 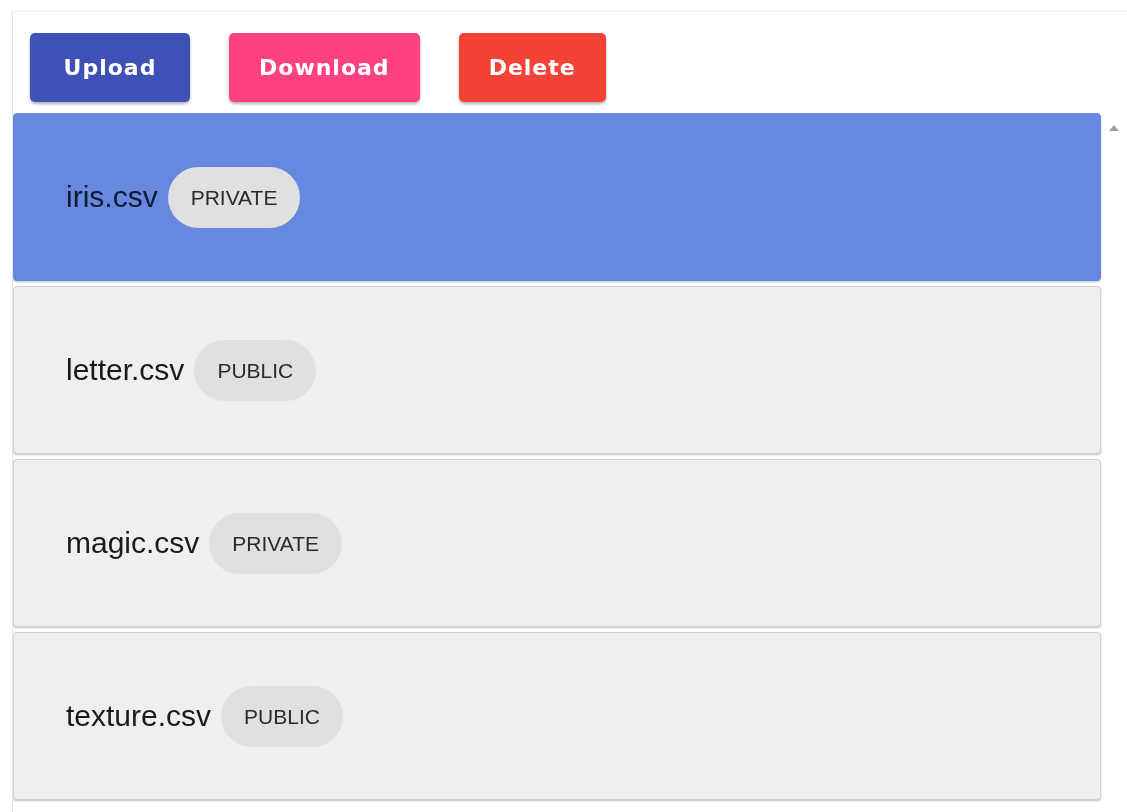 What do you see at coordinates (139, 716) in the screenshot?
I see `file-name: texture.csv` at bounding box center [139, 716].